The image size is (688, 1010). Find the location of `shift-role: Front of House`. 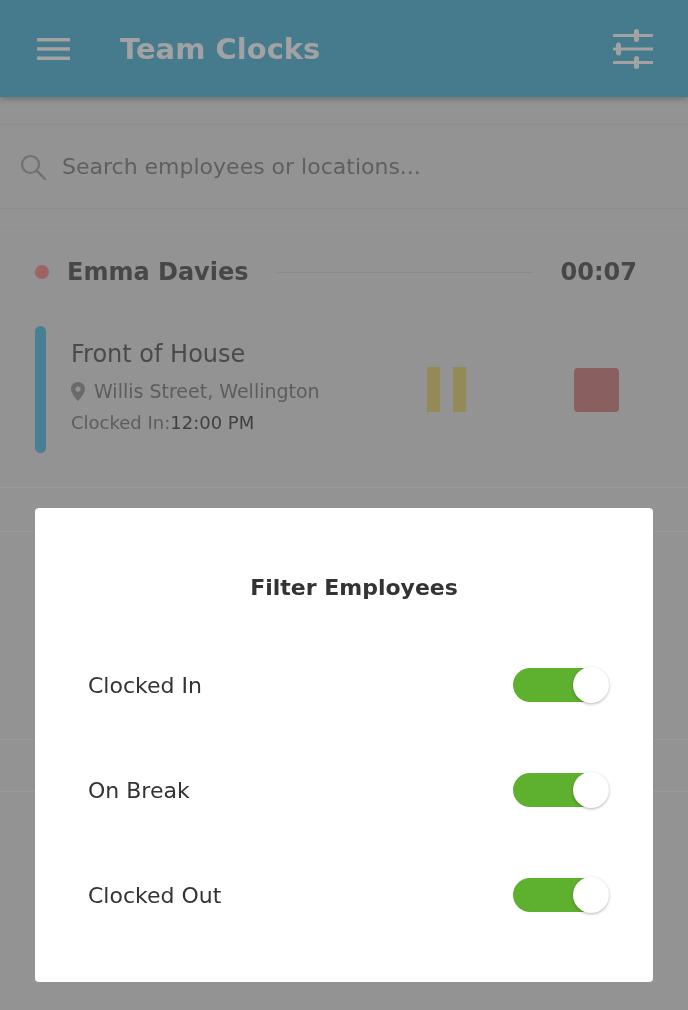

shift-role: Front of House is located at coordinates (158, 354).